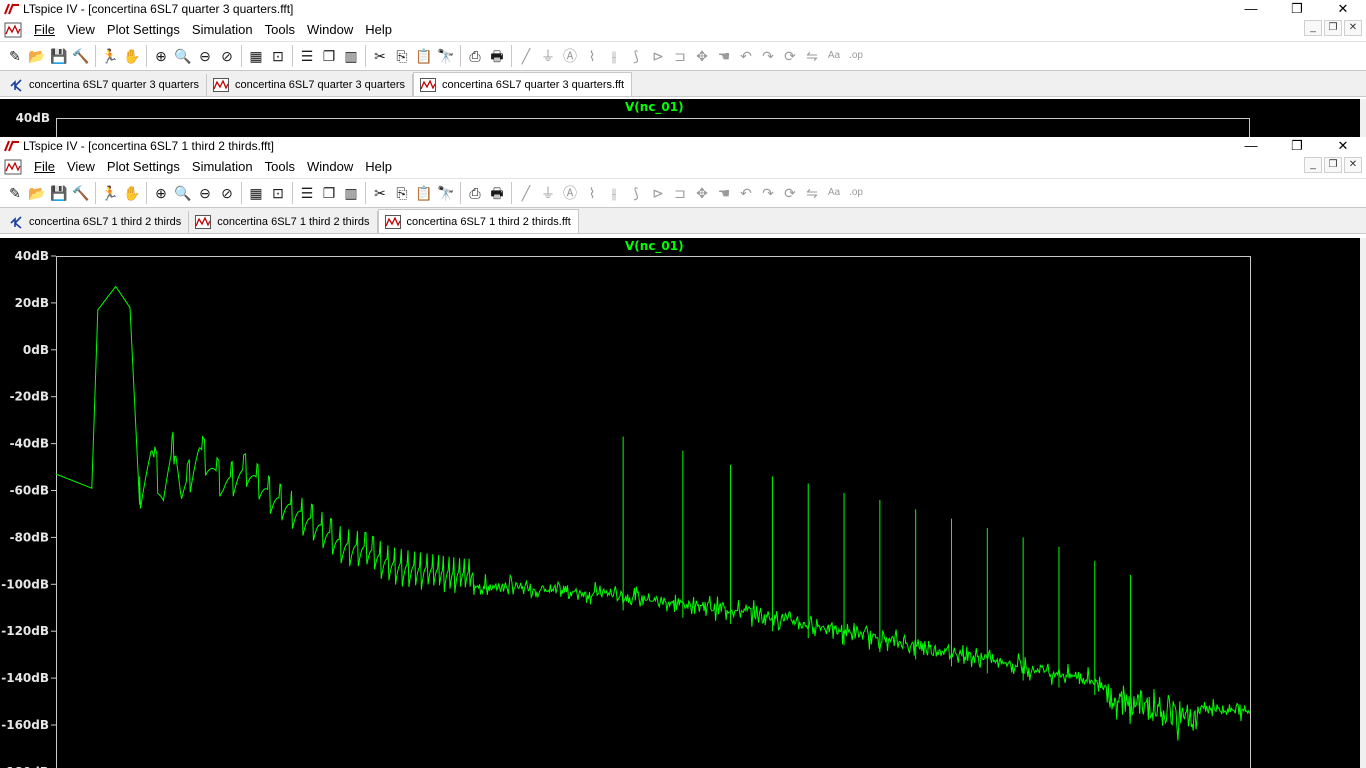  What do you see at coordinates (310, 85) in the screenshot?
I see `tab-waveform: concertina 6SL7 quarter 3 quarters` at bounding box center [310, 85].